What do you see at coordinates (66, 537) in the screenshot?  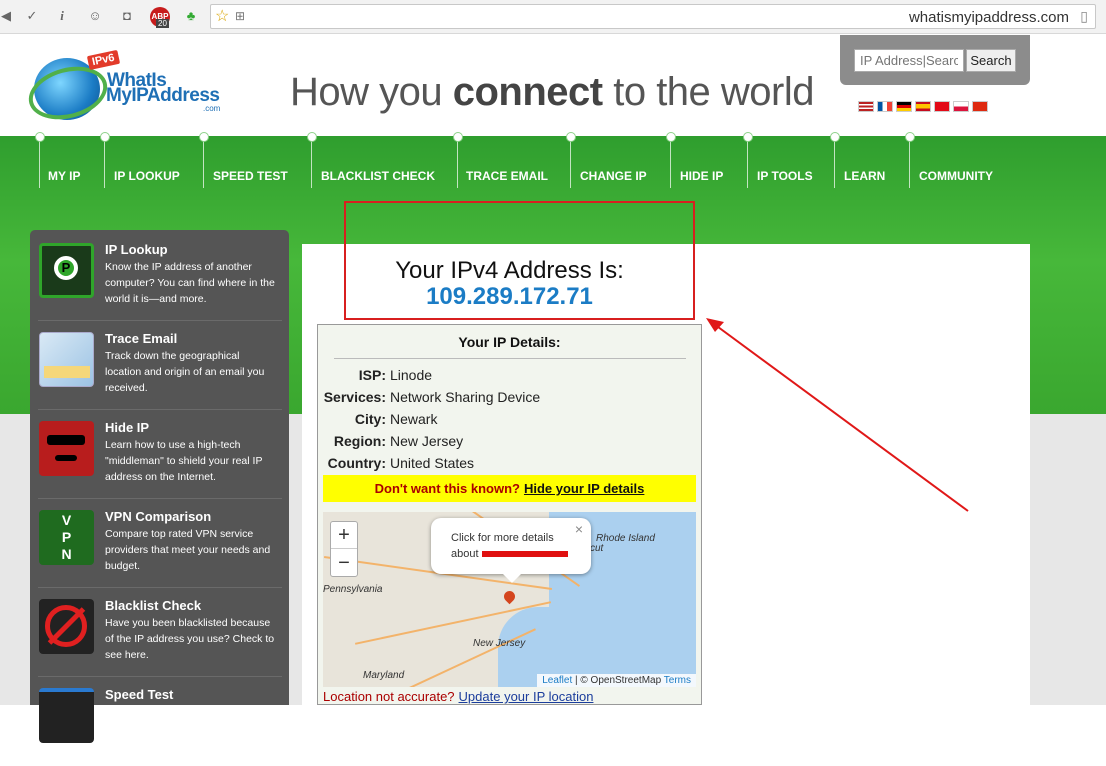 I see `vpn-lock-icon: VPN` at bounding box center [66, 537].